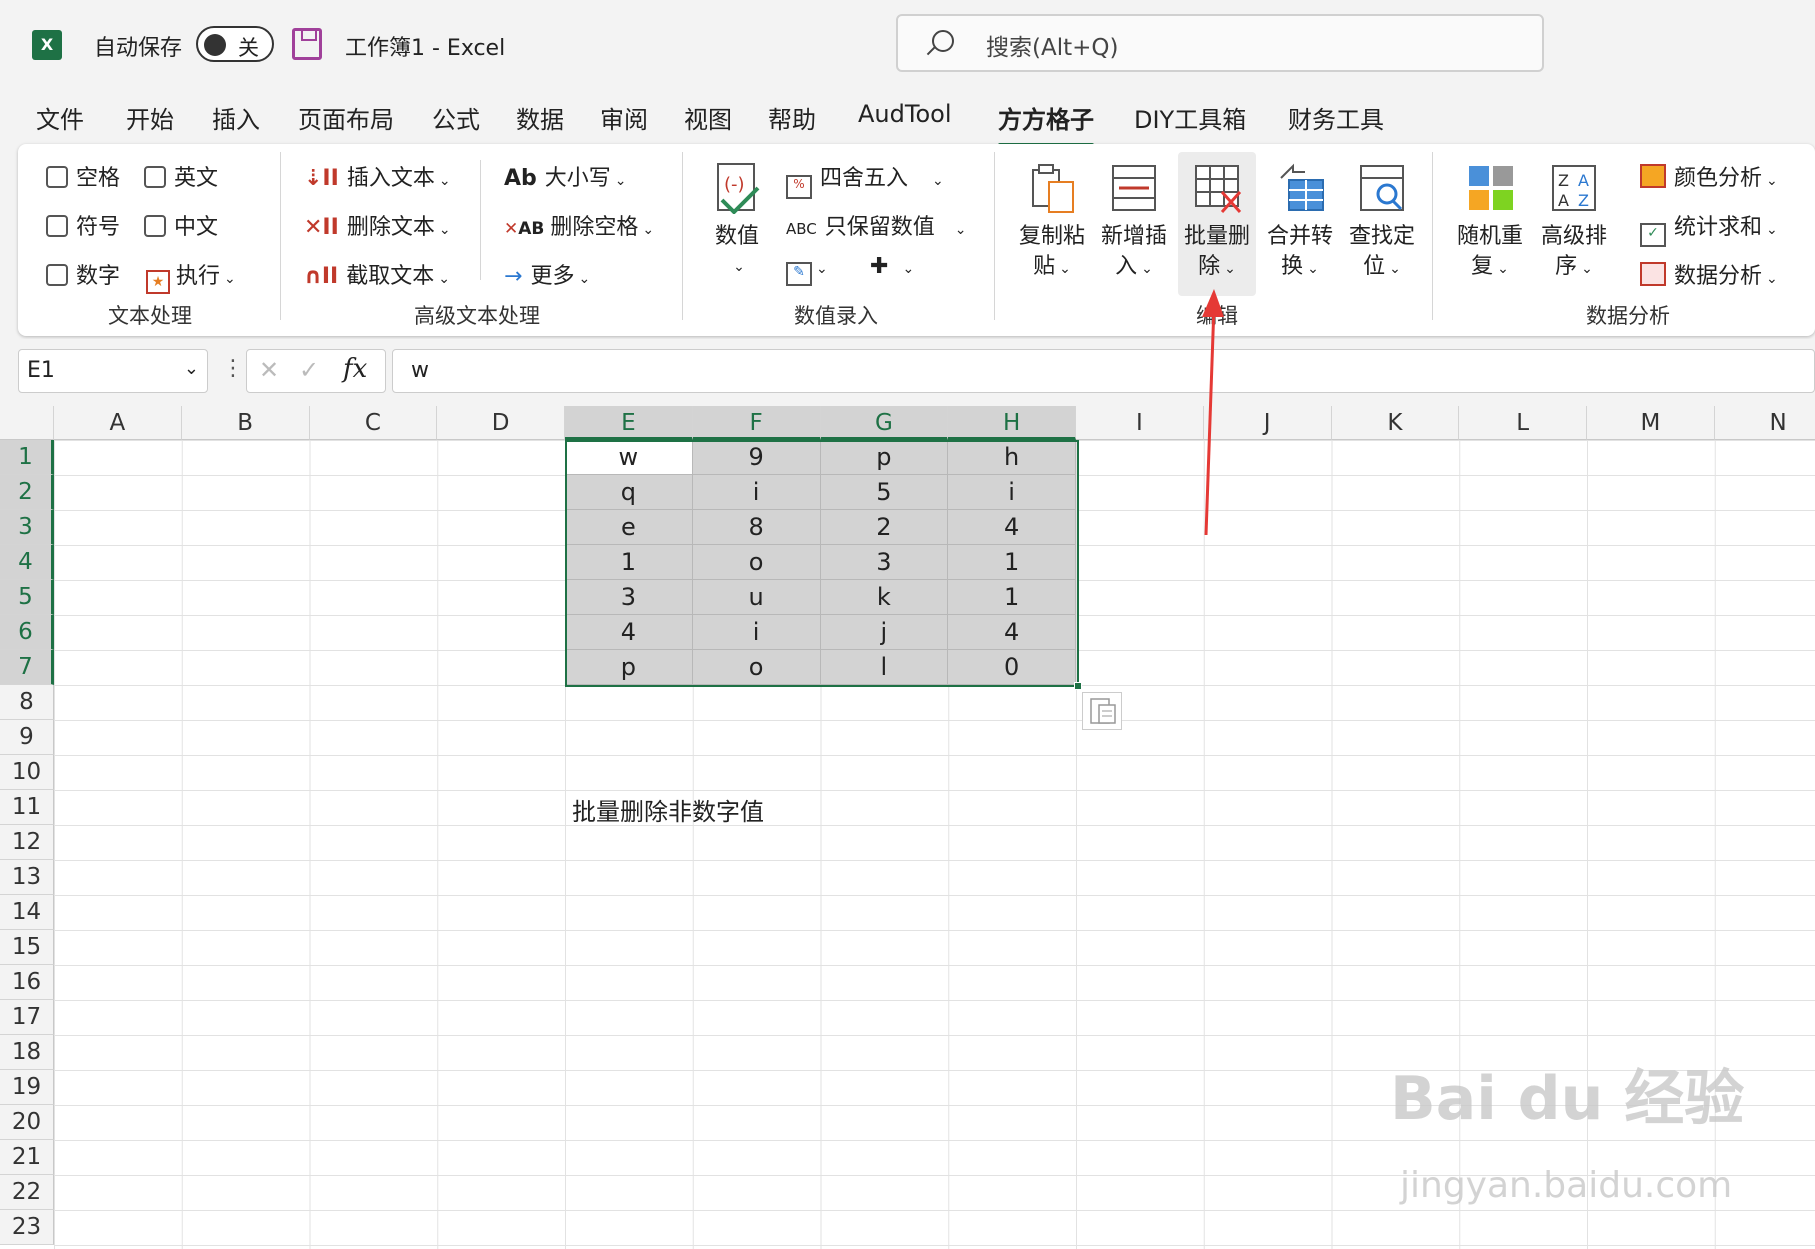  Describe the element at coordinates (83, 176) in the screenshot. I see `checkbox-space: 空格` at that location.